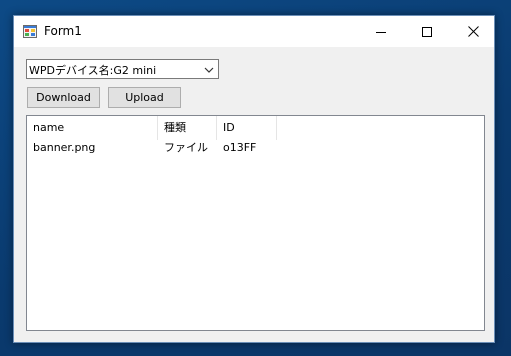 The image size is (511, 356). I want to click on maximize-button, so click(427, 31).